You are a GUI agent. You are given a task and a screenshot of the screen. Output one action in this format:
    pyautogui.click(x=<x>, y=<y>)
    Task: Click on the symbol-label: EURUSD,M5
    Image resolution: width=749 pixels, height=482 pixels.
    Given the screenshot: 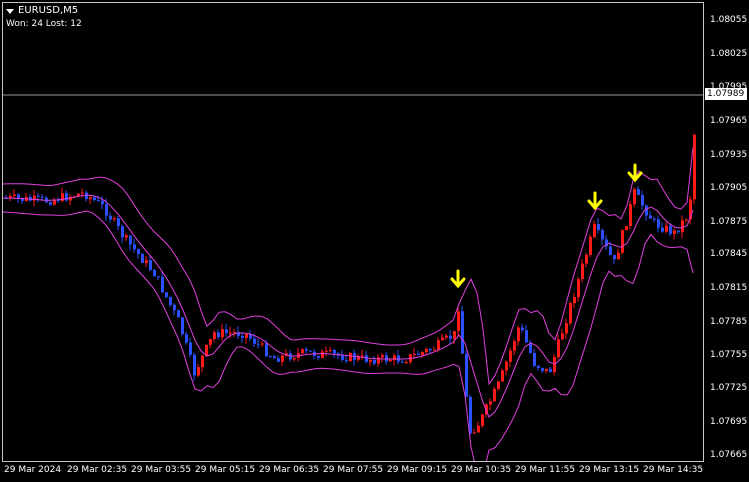 What is the action you would take?
    pyautogui.click(x=48, y=10)
    